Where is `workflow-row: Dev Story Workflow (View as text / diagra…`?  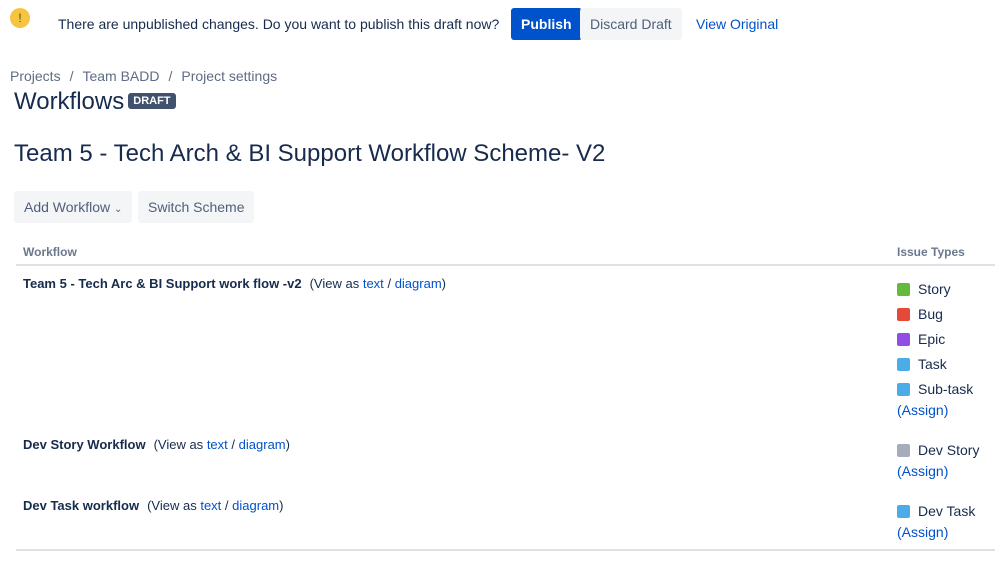 workflow-row: Dev Story Workflow (View as text / diagra… is located at coordinates (156, 444).